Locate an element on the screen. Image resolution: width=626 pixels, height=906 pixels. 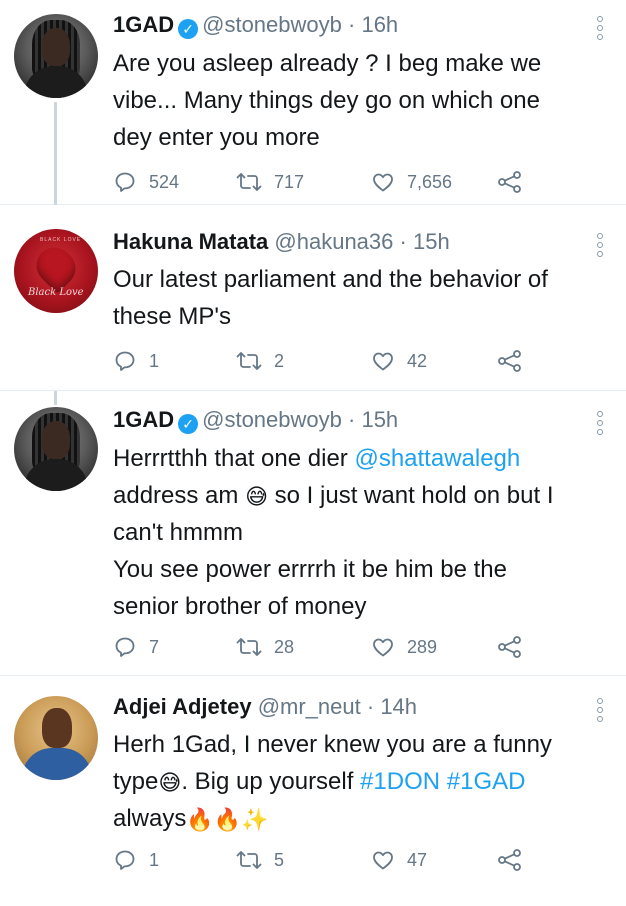
reply-count: 7 is located at coordinates (154, 646).